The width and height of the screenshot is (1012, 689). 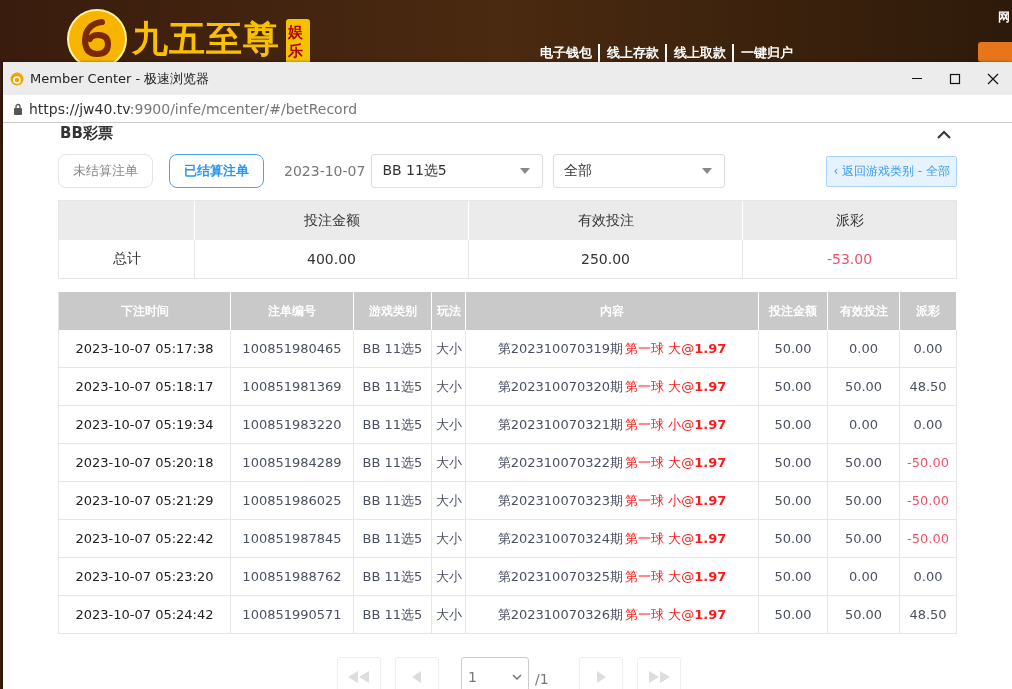 What do you see at coordinates (658, 677) in the screenshot?
I see `last-page-icon` at bounding box center [658, 677].